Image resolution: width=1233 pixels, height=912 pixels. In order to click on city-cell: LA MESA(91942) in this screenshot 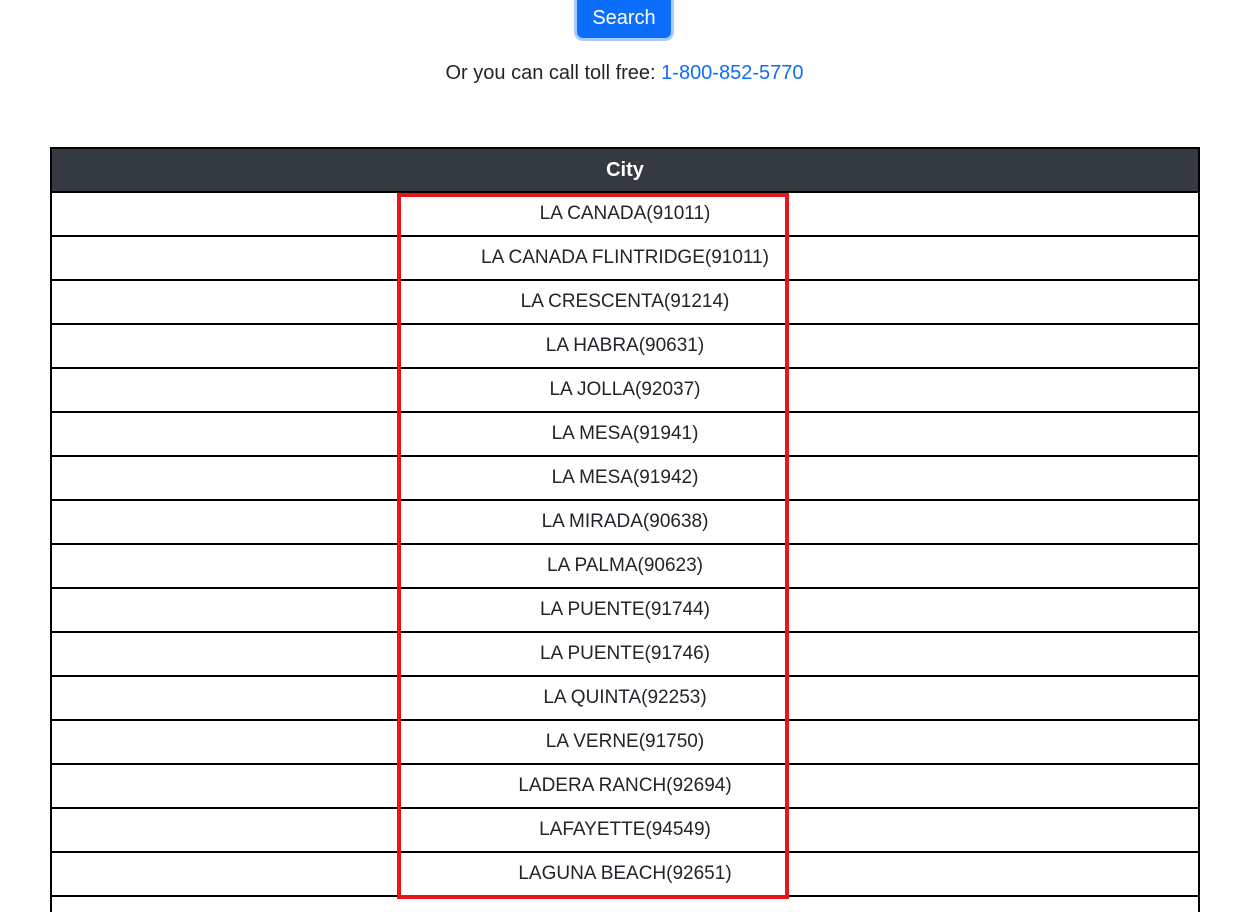, I will do `click(625, 478)`.